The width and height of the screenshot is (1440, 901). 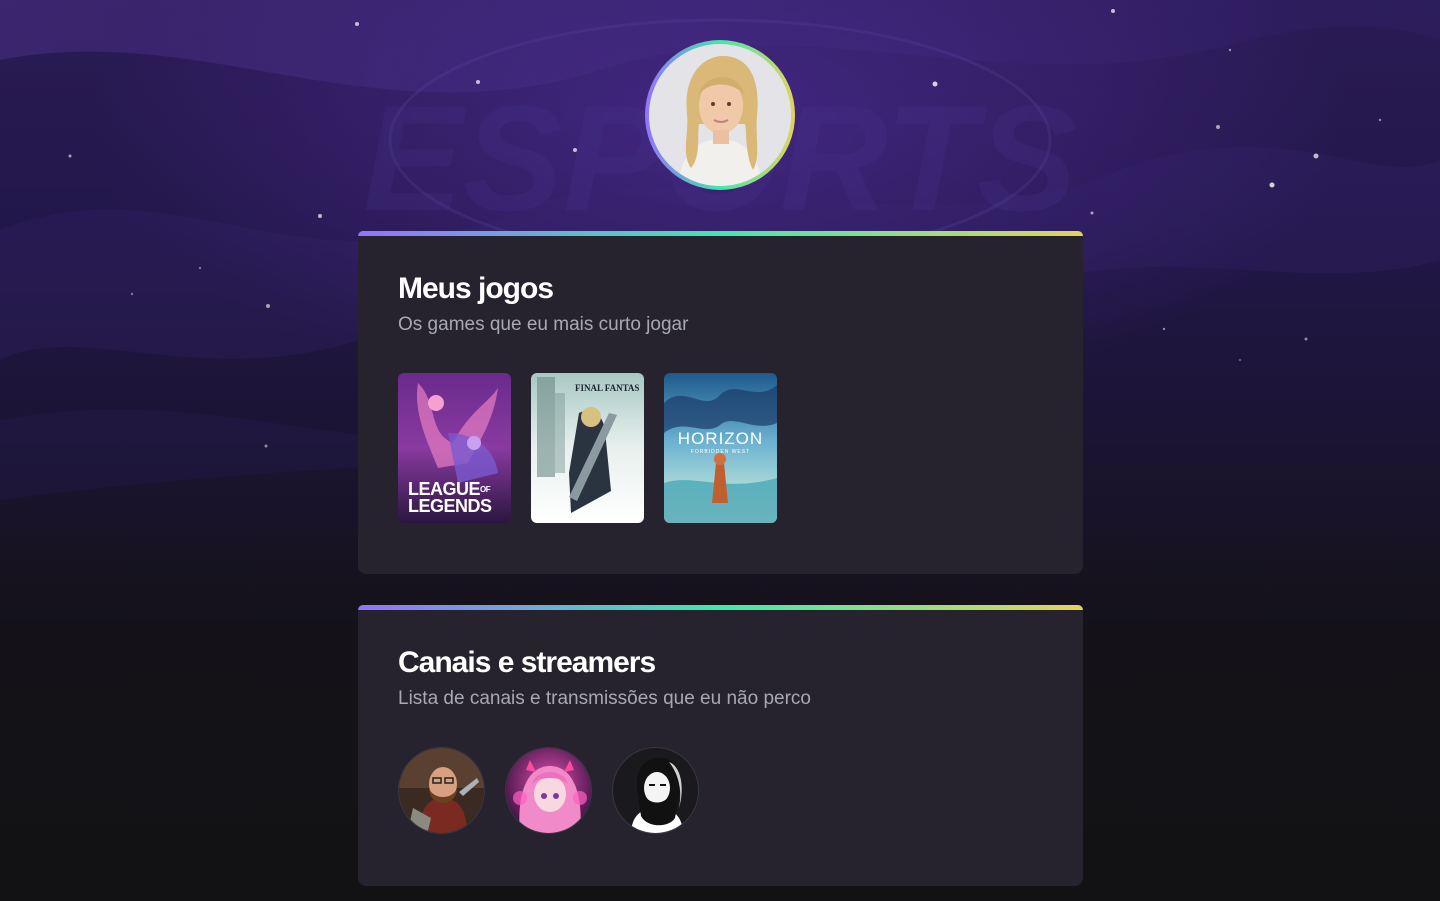 I want to click on streamer-1-avatar-icon, so click(x=441, y=790).